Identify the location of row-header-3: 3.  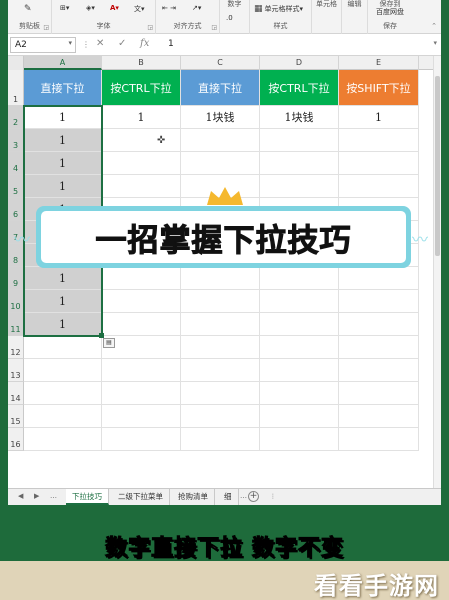
(16, 140).